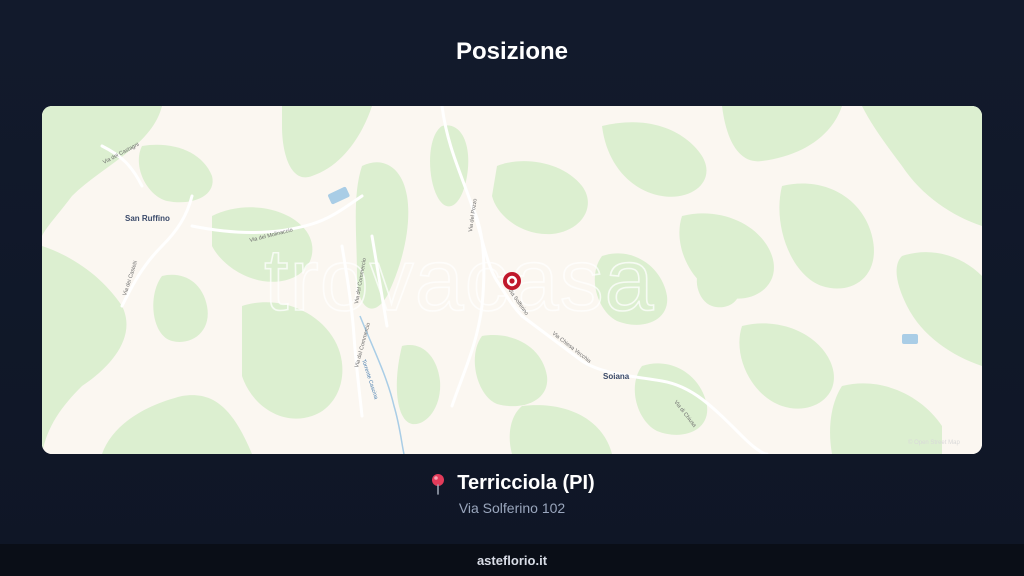 The width and height of the screenshot is (1024, 576). Describe the element at coordinates (526, 483) in the screenshot. I see `location-city: Terricciola (PI)` at that location.